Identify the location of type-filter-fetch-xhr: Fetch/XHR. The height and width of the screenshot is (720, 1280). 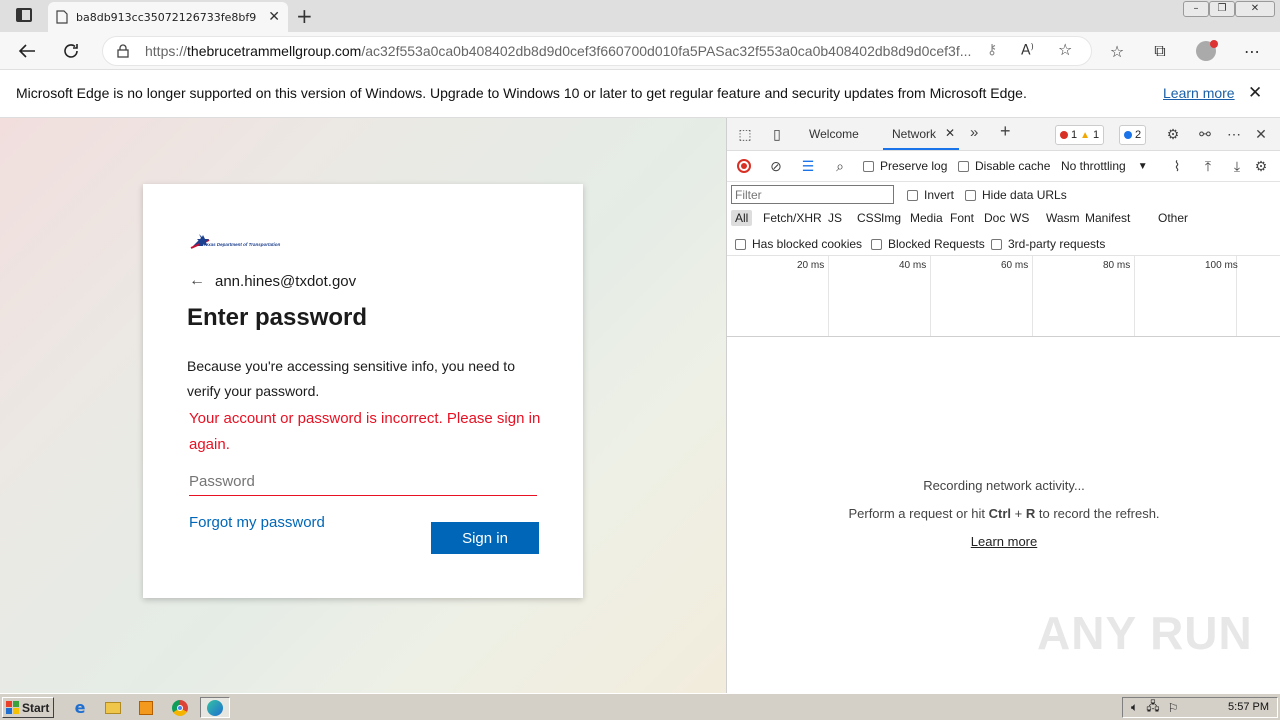
(792, 218).